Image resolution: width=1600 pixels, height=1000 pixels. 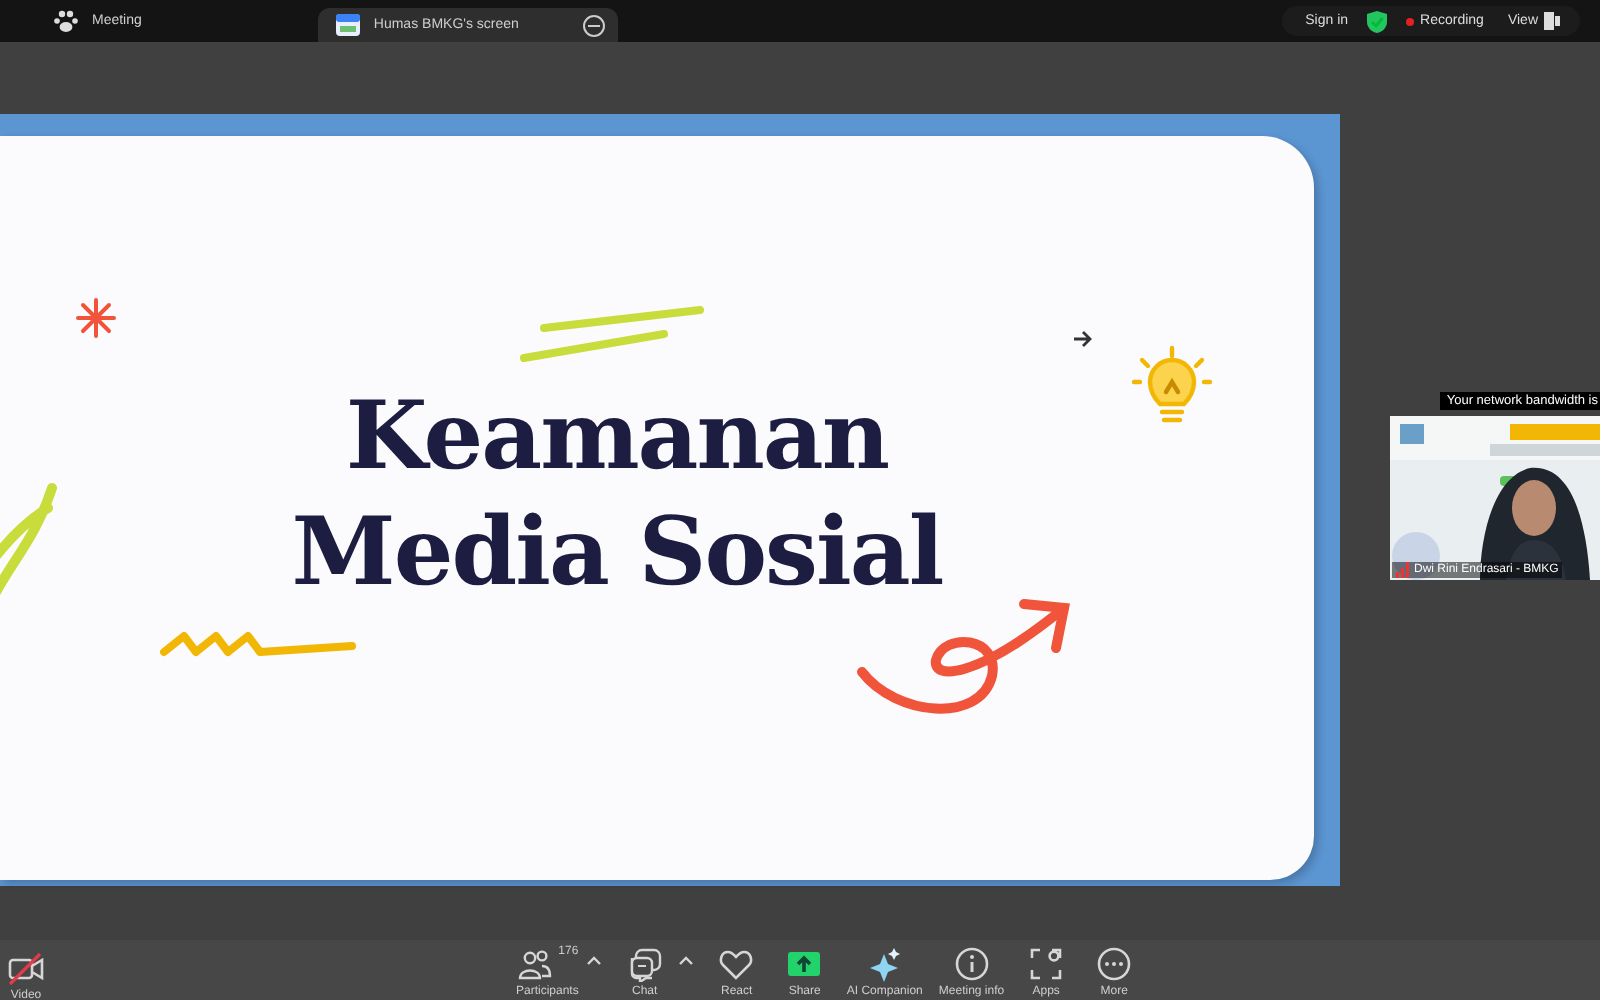 I want to click on share-icon, so click(x=804, y=964).